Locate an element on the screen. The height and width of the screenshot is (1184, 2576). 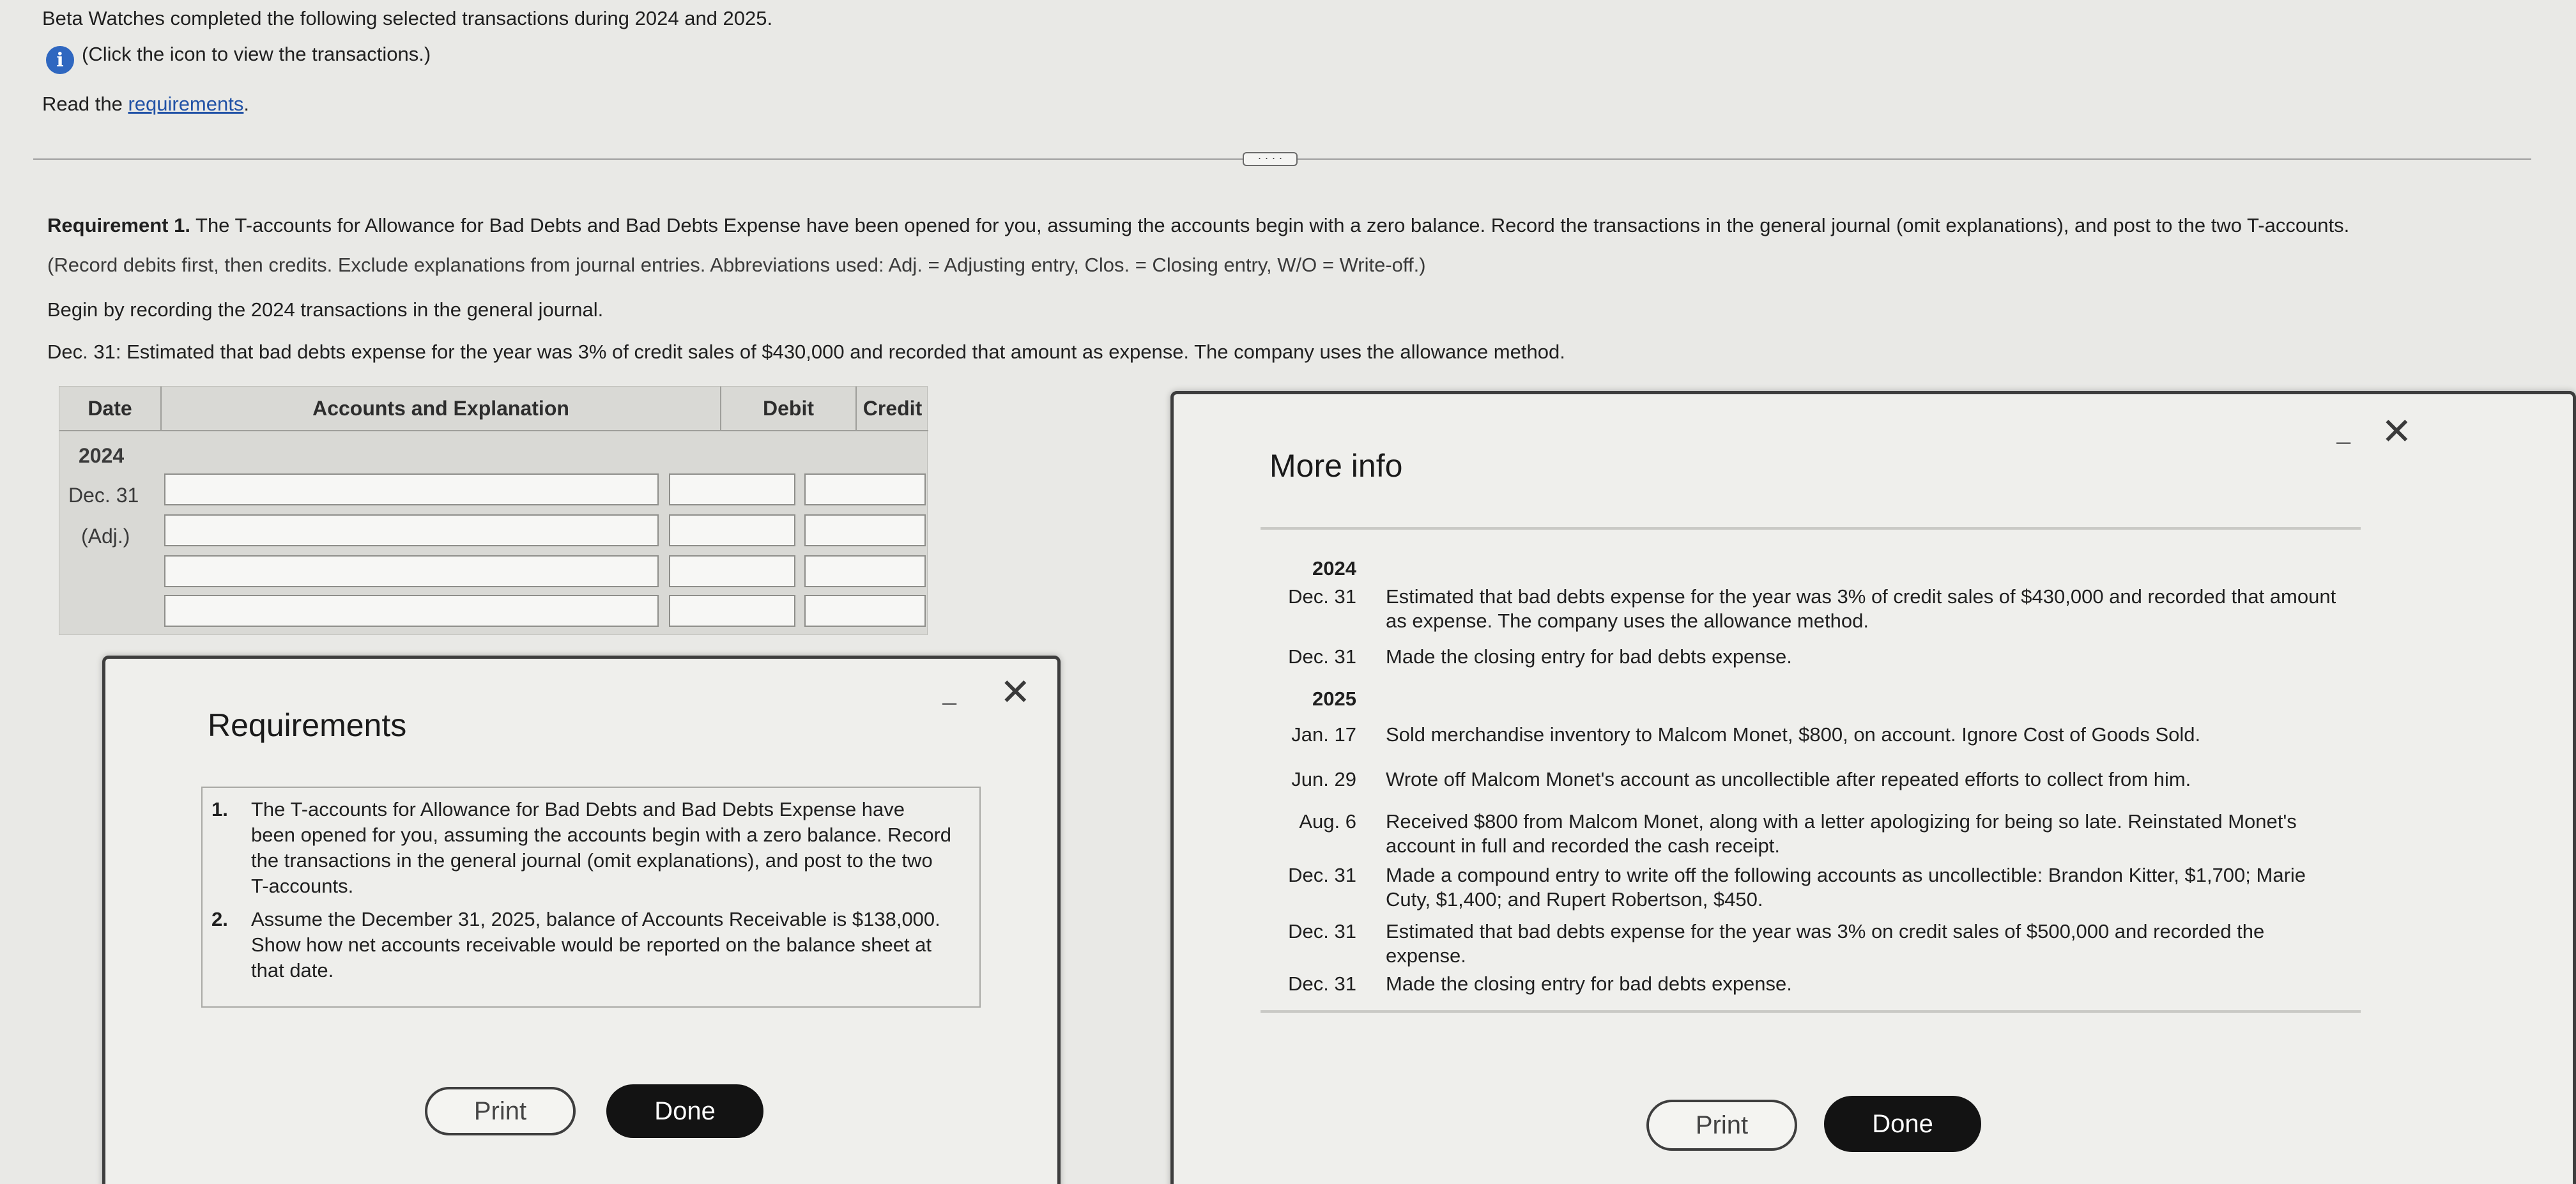
txn-date: Jun. 29 is located at coordinates (1323, 779).